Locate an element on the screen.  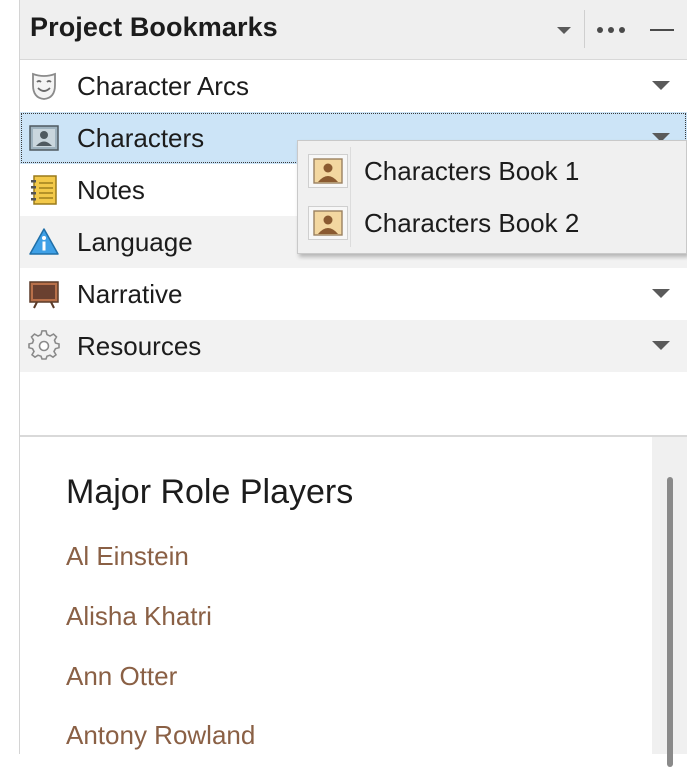
minimize-icon is located at coordinates (662, 30).